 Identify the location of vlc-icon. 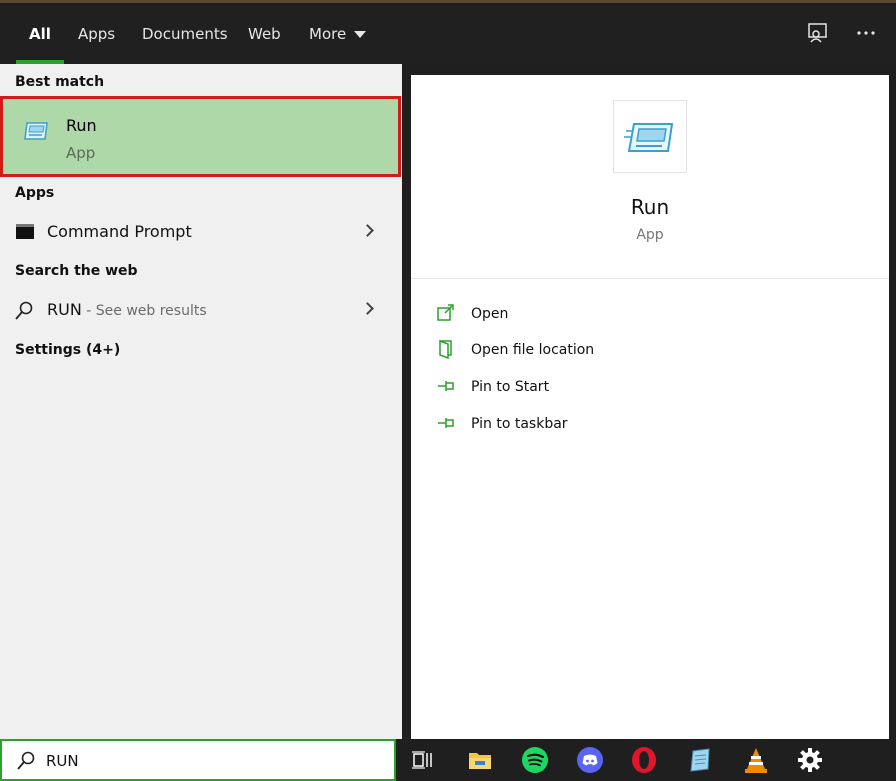
(756, 760).